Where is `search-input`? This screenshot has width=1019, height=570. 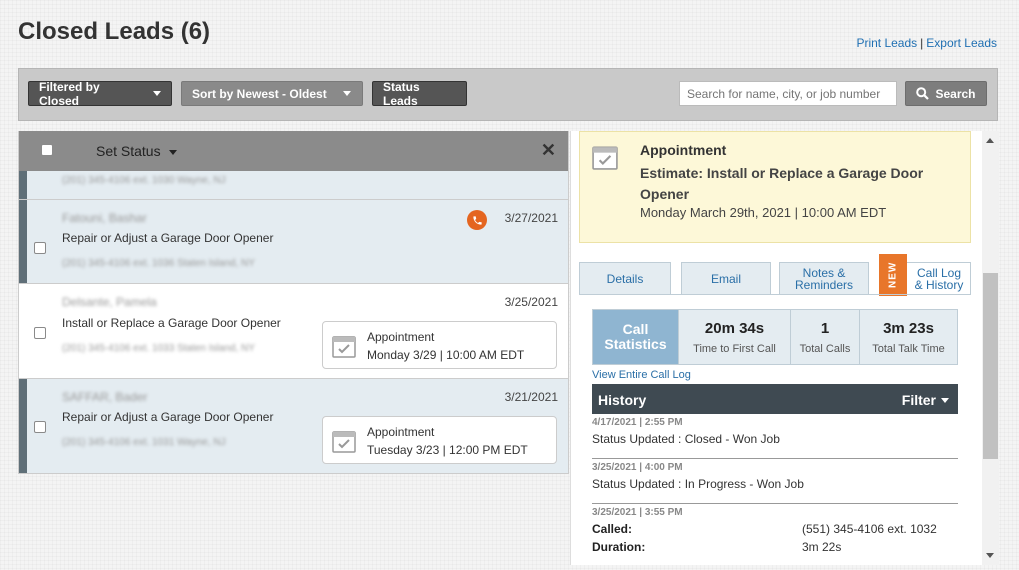
search-input is located at coordinates (788, 93).